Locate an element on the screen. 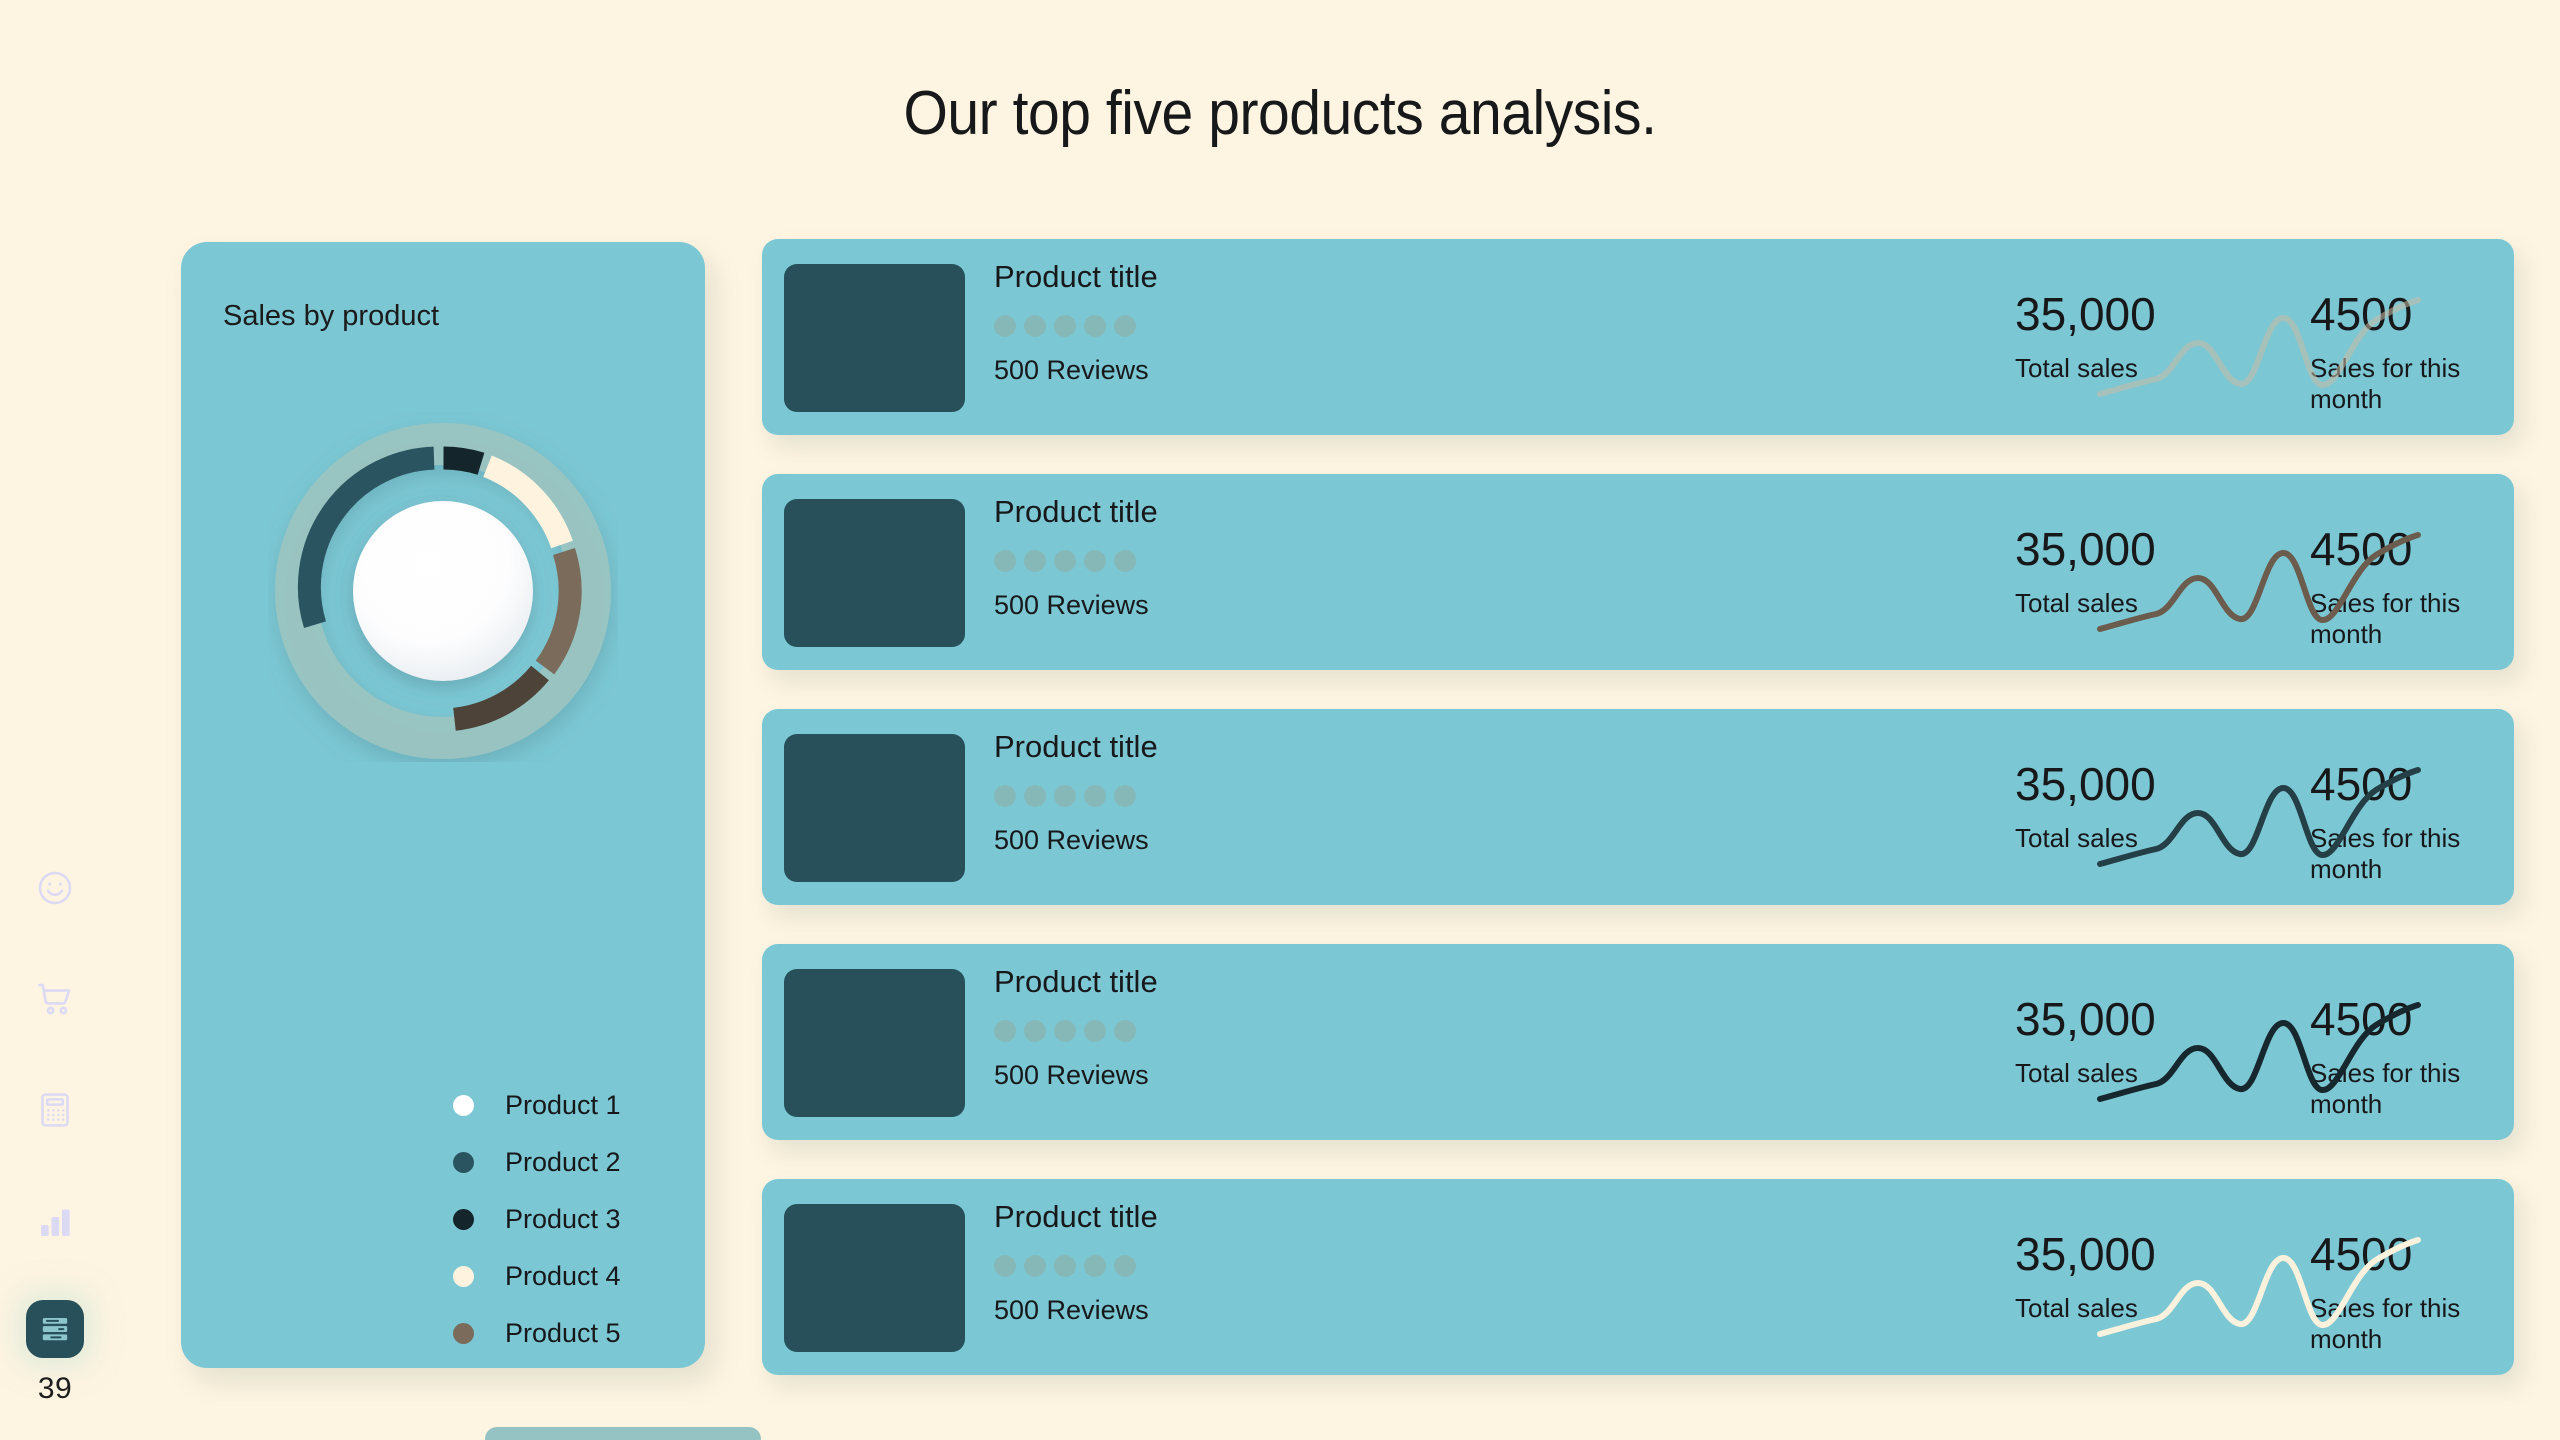  server-list-icon is located at coordinates (55, 1329).